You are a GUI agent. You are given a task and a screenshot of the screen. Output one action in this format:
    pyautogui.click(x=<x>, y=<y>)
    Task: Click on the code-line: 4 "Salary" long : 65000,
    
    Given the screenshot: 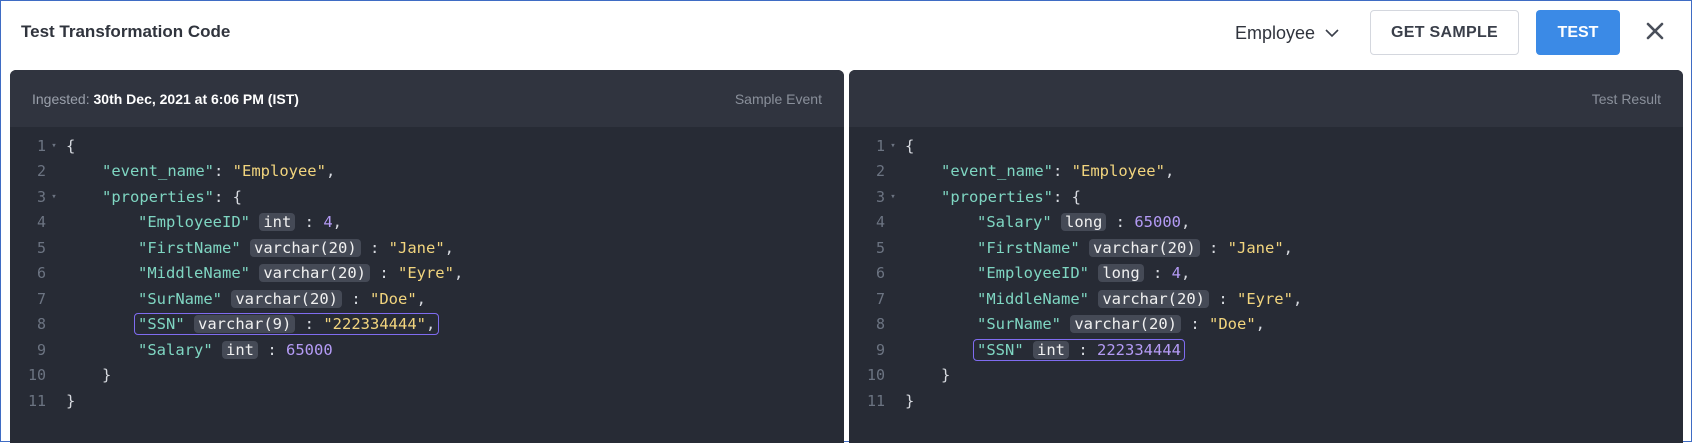 What is the action you would take?
    pyautogui.click(x=1266, y=223)
    